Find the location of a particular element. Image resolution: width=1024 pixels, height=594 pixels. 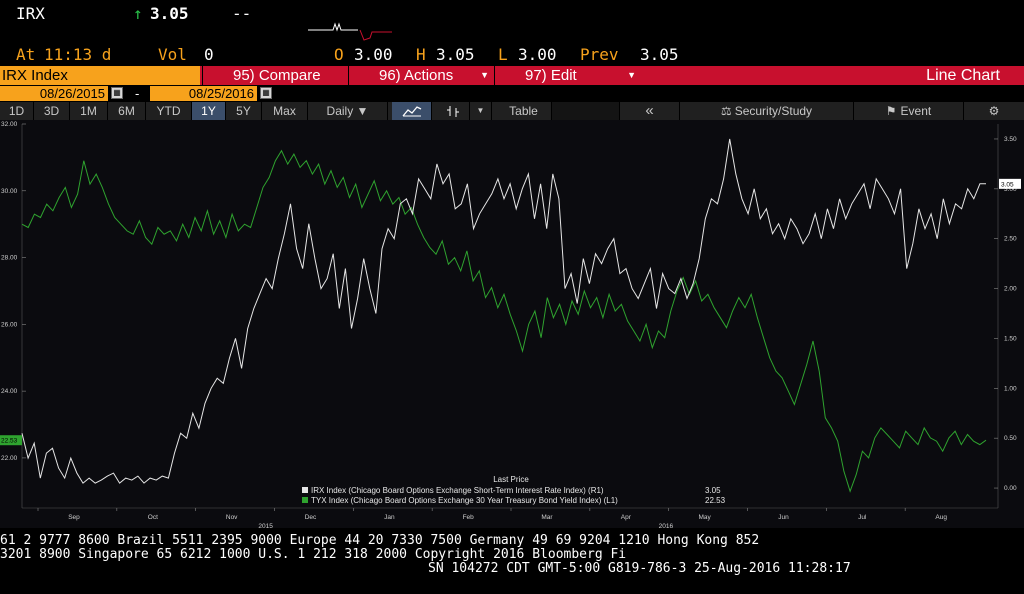

high-value: 3.05 is located at coordinates (455, 54).